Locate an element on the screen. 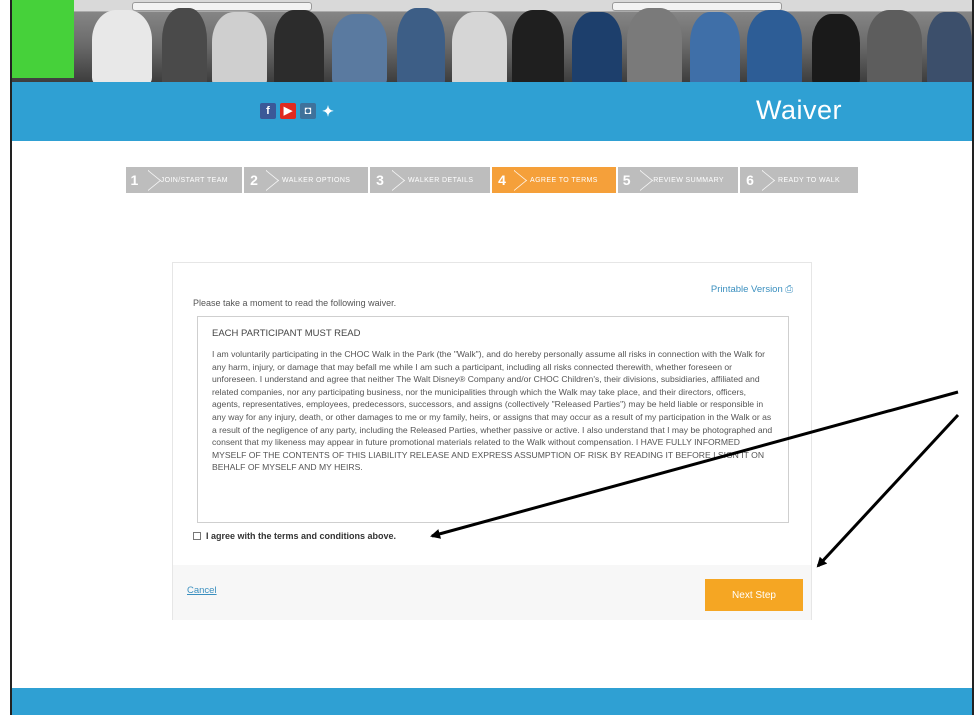 Image resolution: width=974 pixels, height=715 pixels. step-label: REVIEW SUMMARY is located at coordinates (688, 180).